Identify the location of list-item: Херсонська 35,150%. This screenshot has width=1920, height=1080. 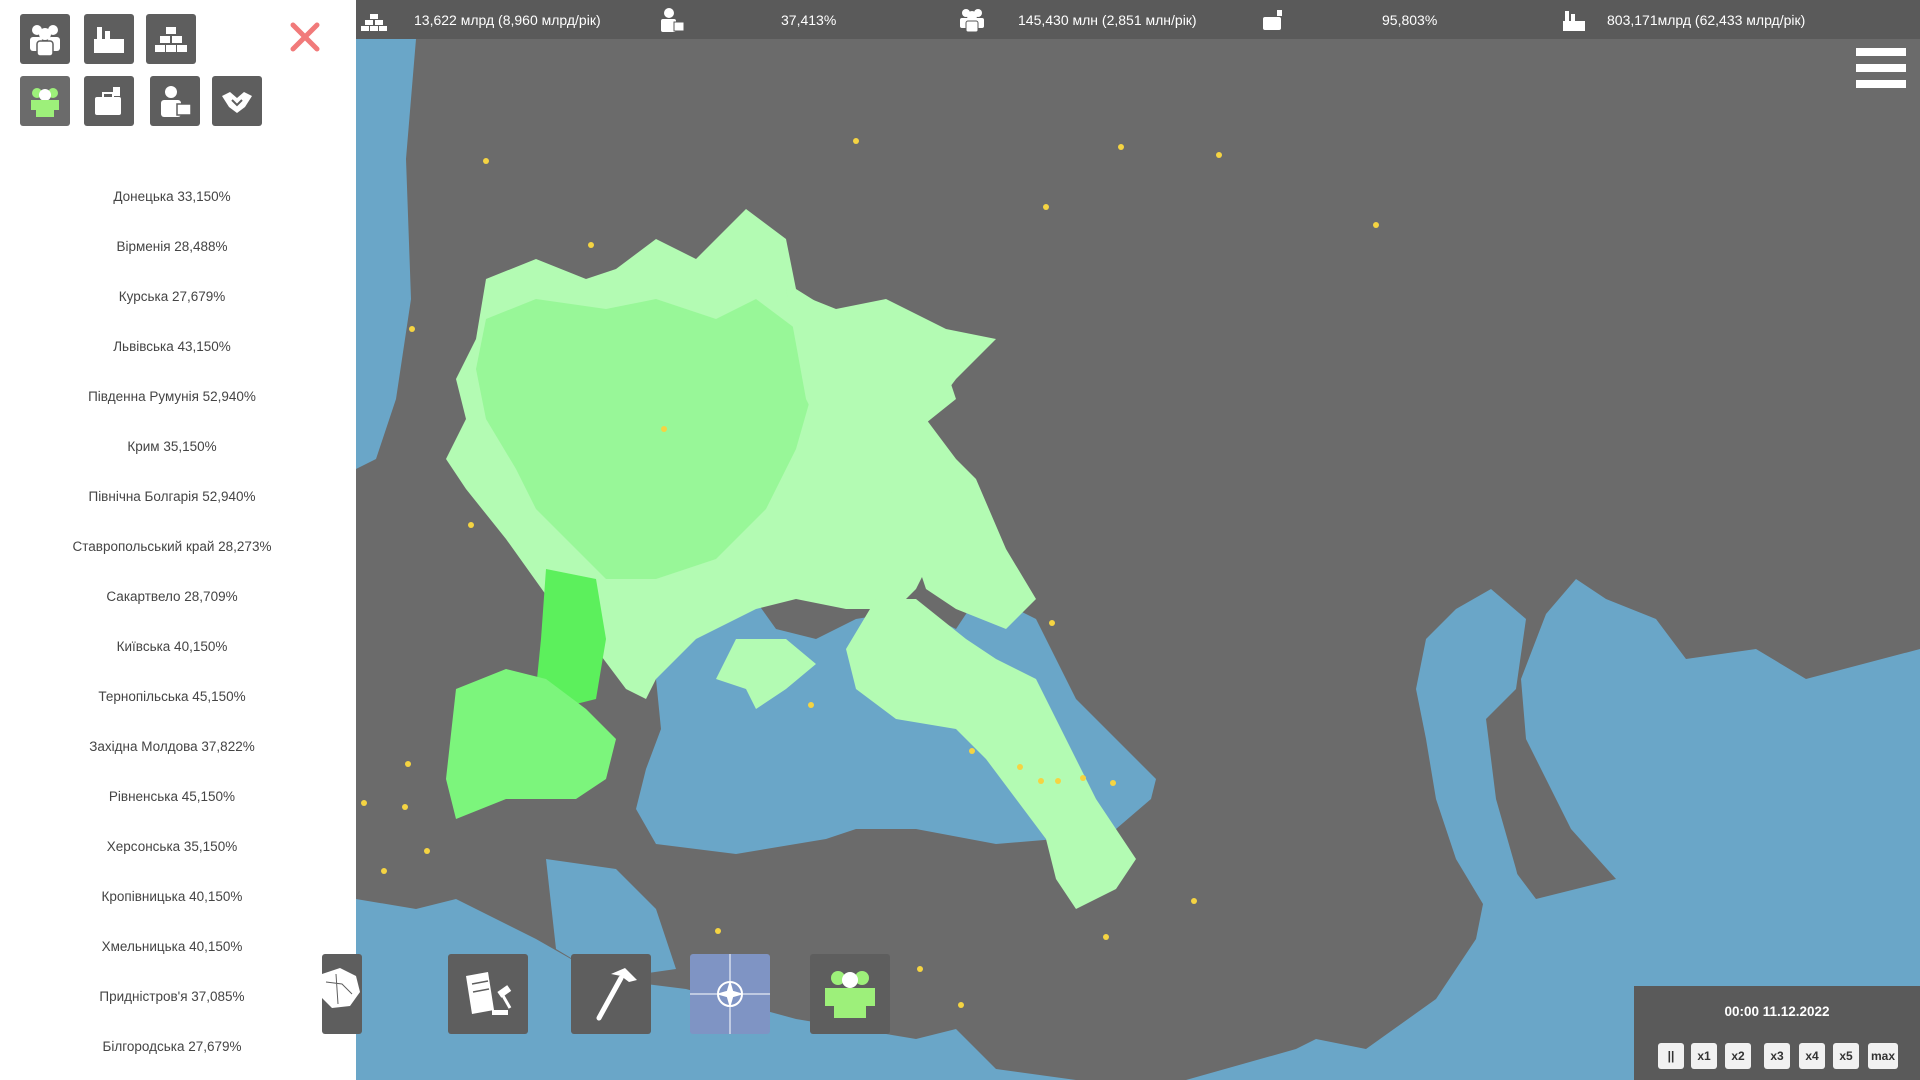
(172, 847).